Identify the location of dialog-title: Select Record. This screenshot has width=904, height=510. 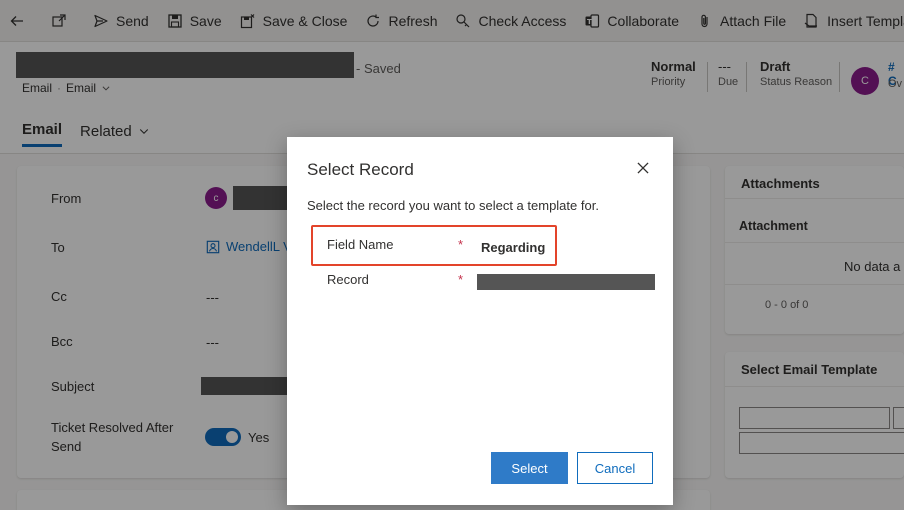
(360, 169).